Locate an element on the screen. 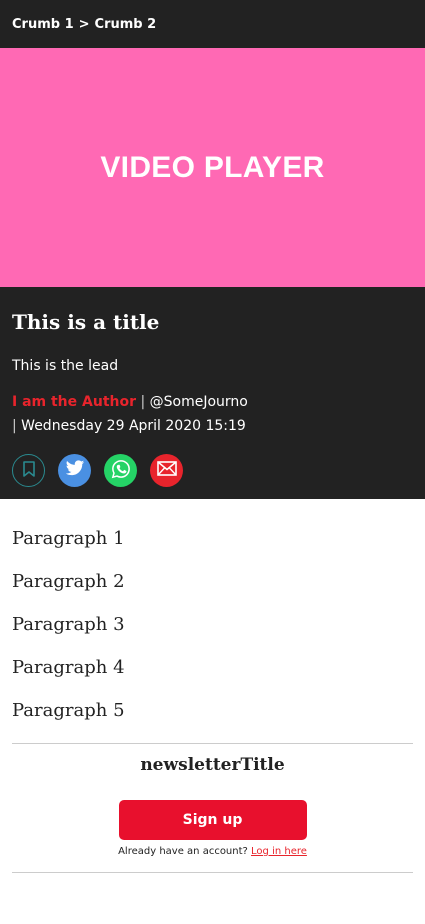  publish-date: Wednesday 29 April 2020 15:19 is located at coordinates (133, 426).